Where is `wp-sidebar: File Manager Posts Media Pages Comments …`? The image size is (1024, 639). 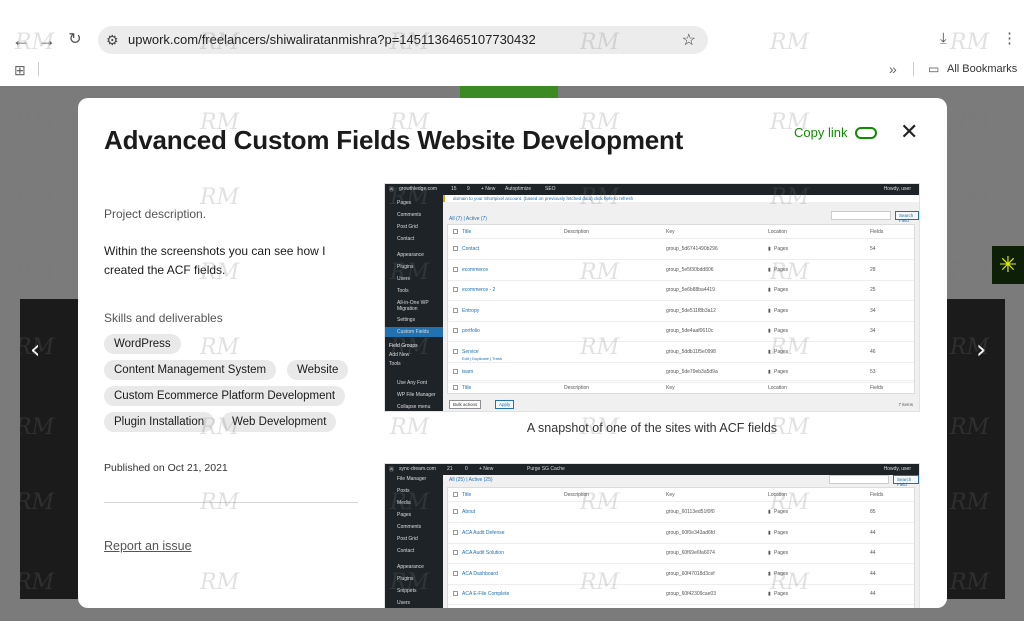
wp-sidebar: File Manager Posts Media Pages Comments … is located at coordinates (414, 541).